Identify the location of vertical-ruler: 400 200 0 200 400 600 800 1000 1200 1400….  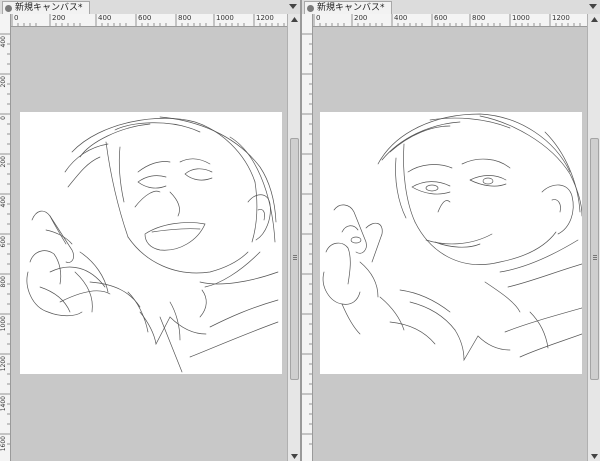
(5, 237).